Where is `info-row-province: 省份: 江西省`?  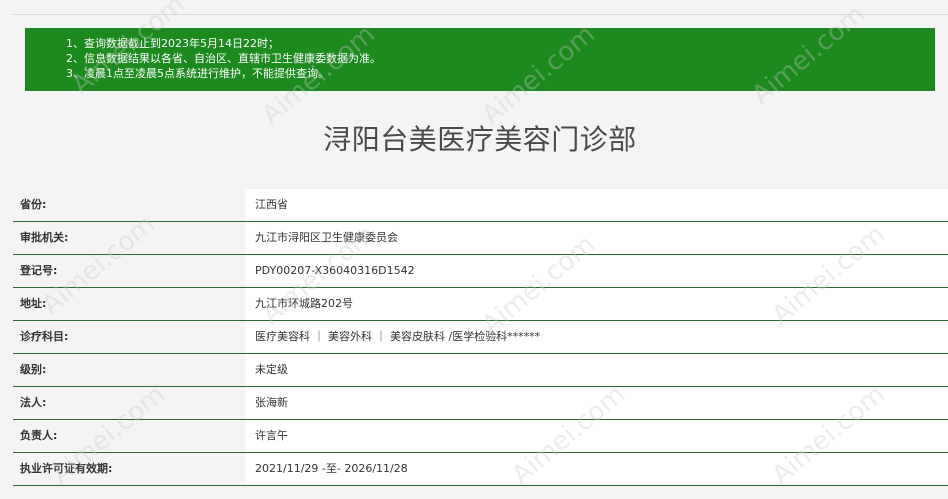
info-row-province: 省份: 江西省 is located at coordinates (480, 205).